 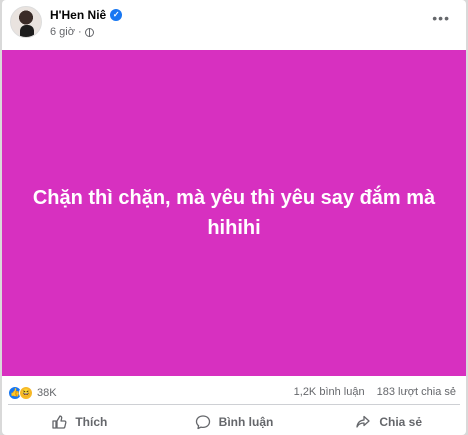 What do you see at coordinates (234, 404) in the screenshot?
I see `divider` at bounding box center [234, 404].